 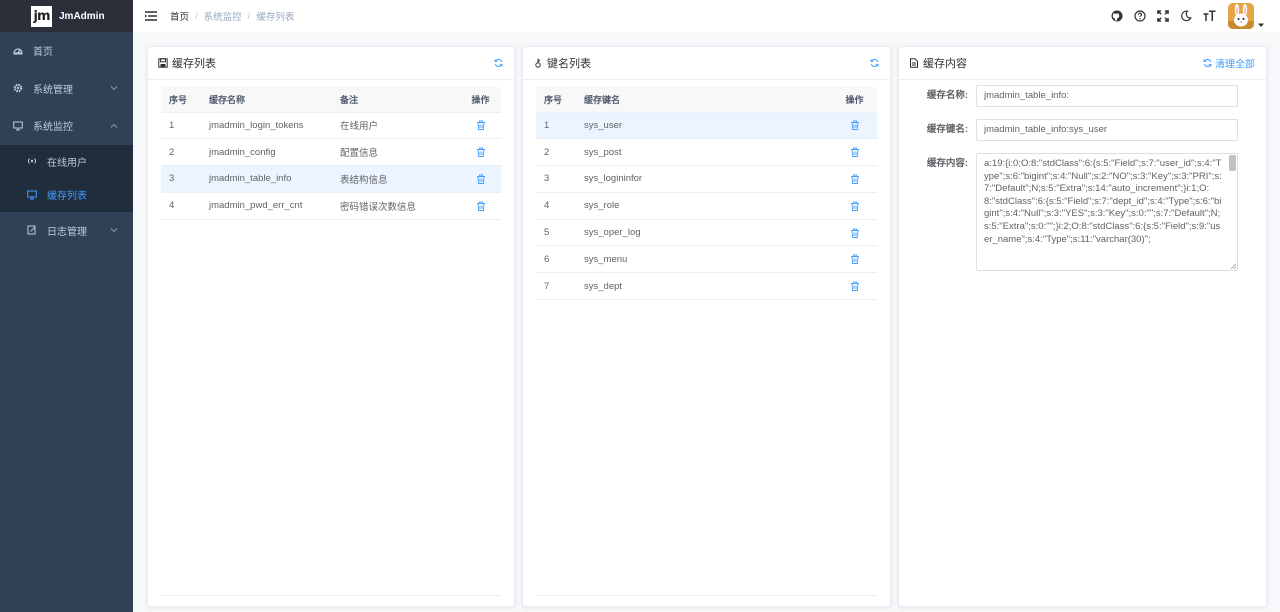 I want to click on github-icon, so click(x=1117, y=16).